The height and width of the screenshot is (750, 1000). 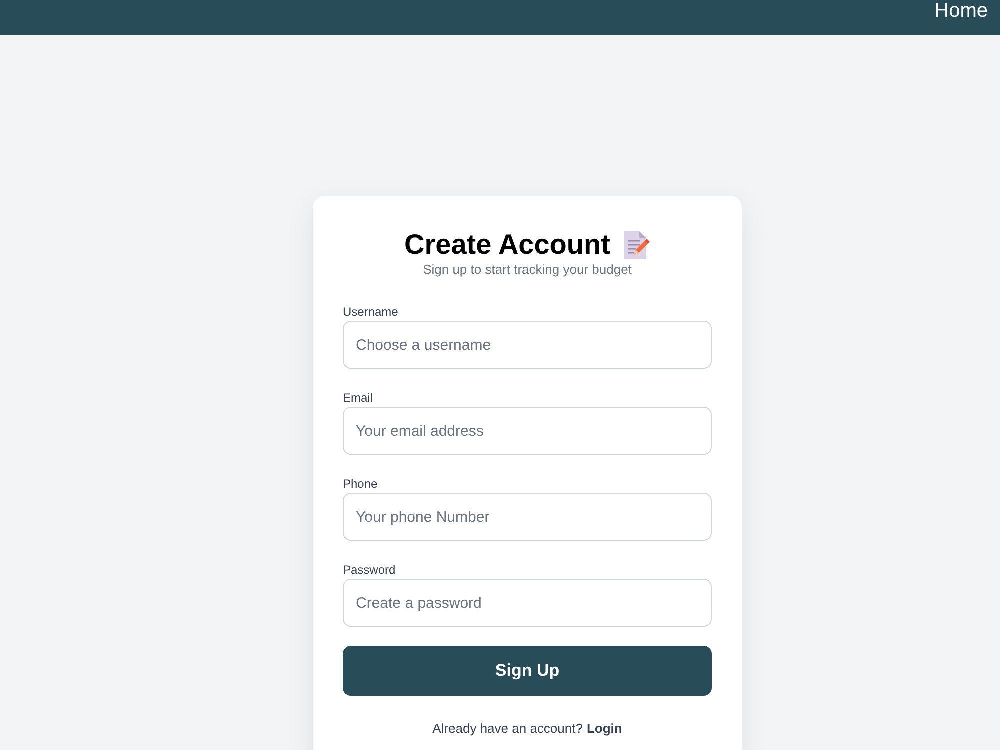 I want to click on field-label: Username, so click(x=371, y=312).